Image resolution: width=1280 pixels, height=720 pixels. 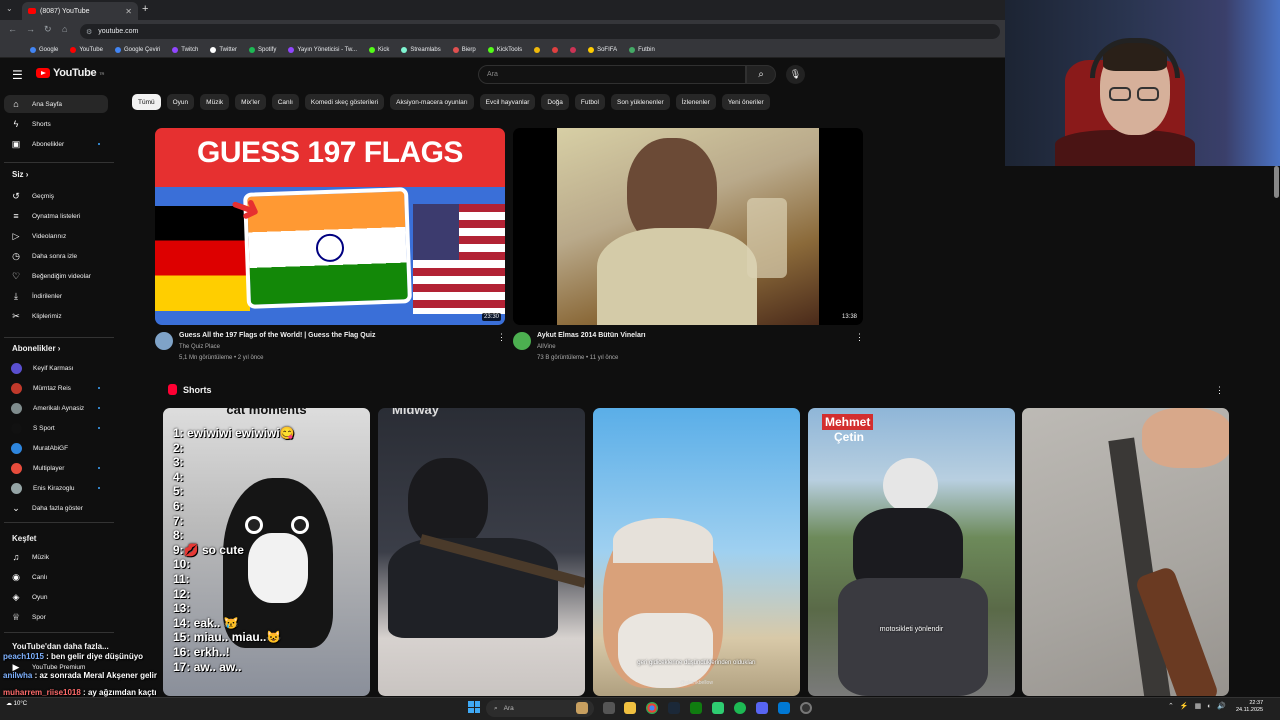 I want to click on sidebar-item-muratabigf: MuratAbiGF, so click(x=56, y=448).